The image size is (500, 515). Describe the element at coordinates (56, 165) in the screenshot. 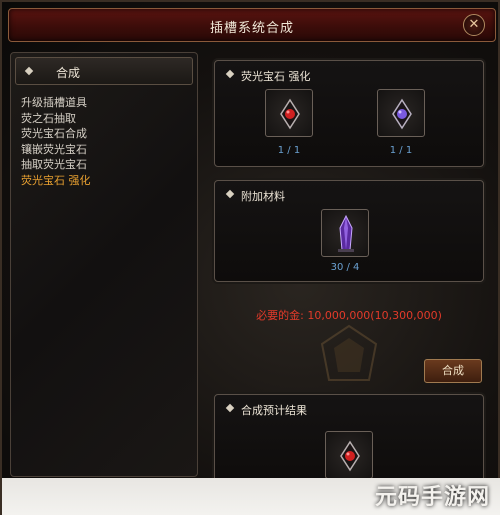

I see `menu-item-gem-extract: 抽取荧光宝石` at that location.